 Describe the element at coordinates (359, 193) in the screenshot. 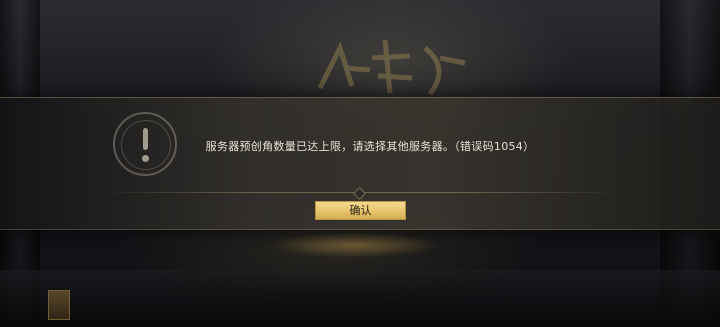

I see `divider-ornament` at that location.